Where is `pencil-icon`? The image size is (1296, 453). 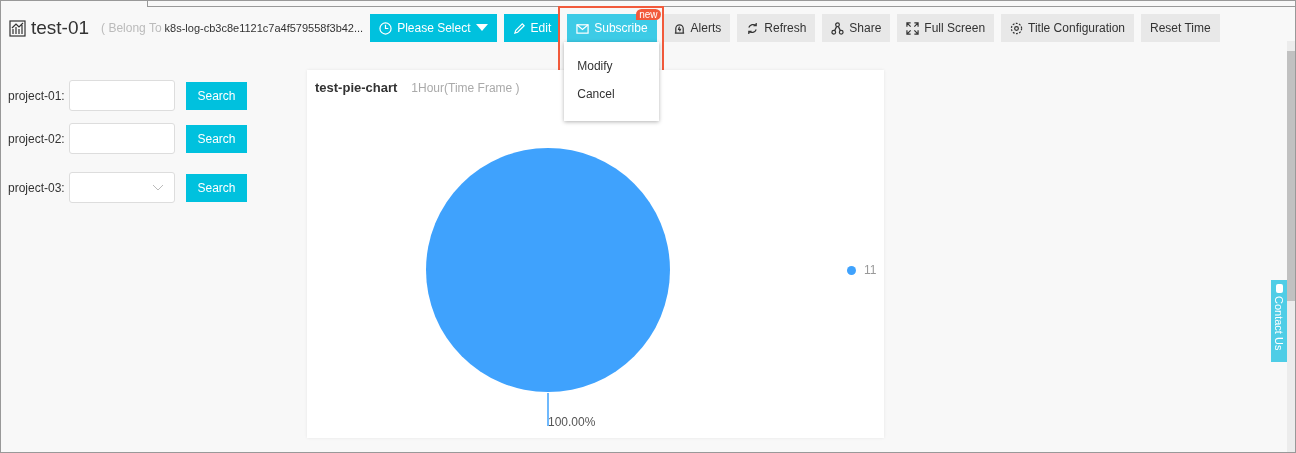 pencil-icon is located at coordinates (519, 28).